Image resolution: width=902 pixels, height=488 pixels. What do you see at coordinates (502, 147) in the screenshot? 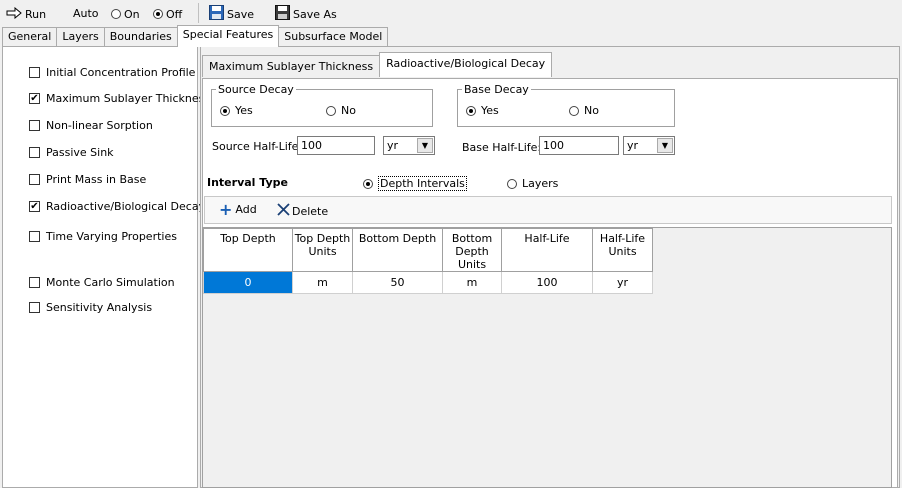
I see `base-half-life-label: Base Half-Life:` at bounding box center [502, 147].